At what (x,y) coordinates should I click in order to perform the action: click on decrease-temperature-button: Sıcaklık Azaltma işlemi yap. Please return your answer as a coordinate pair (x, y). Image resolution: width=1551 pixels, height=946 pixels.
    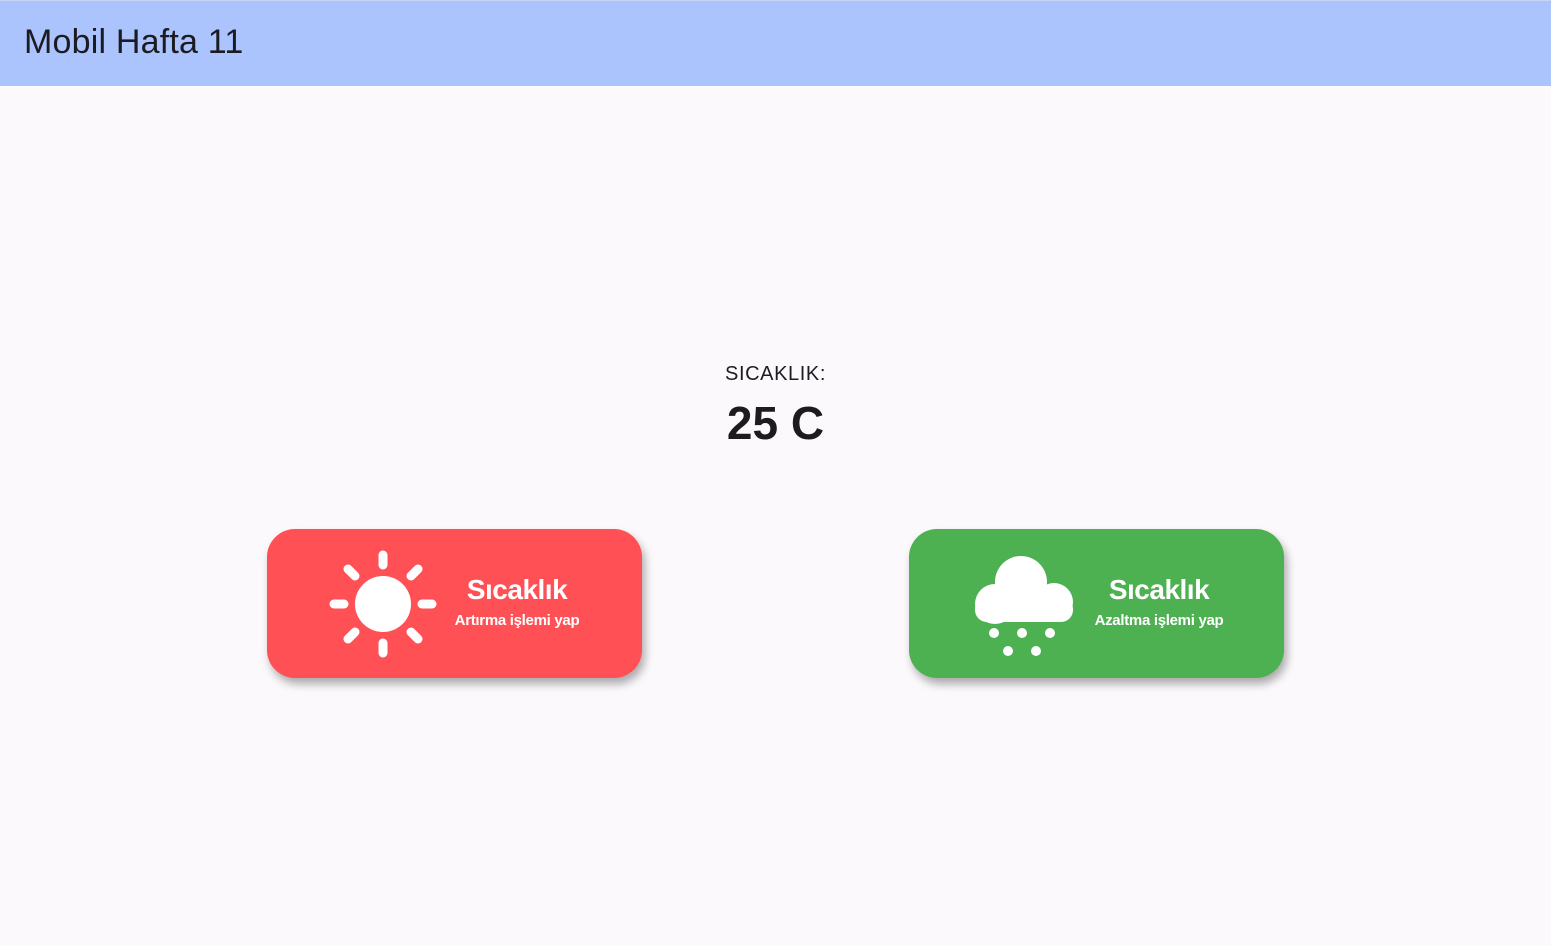
    Looking at the image, I should click on (1096, 603).